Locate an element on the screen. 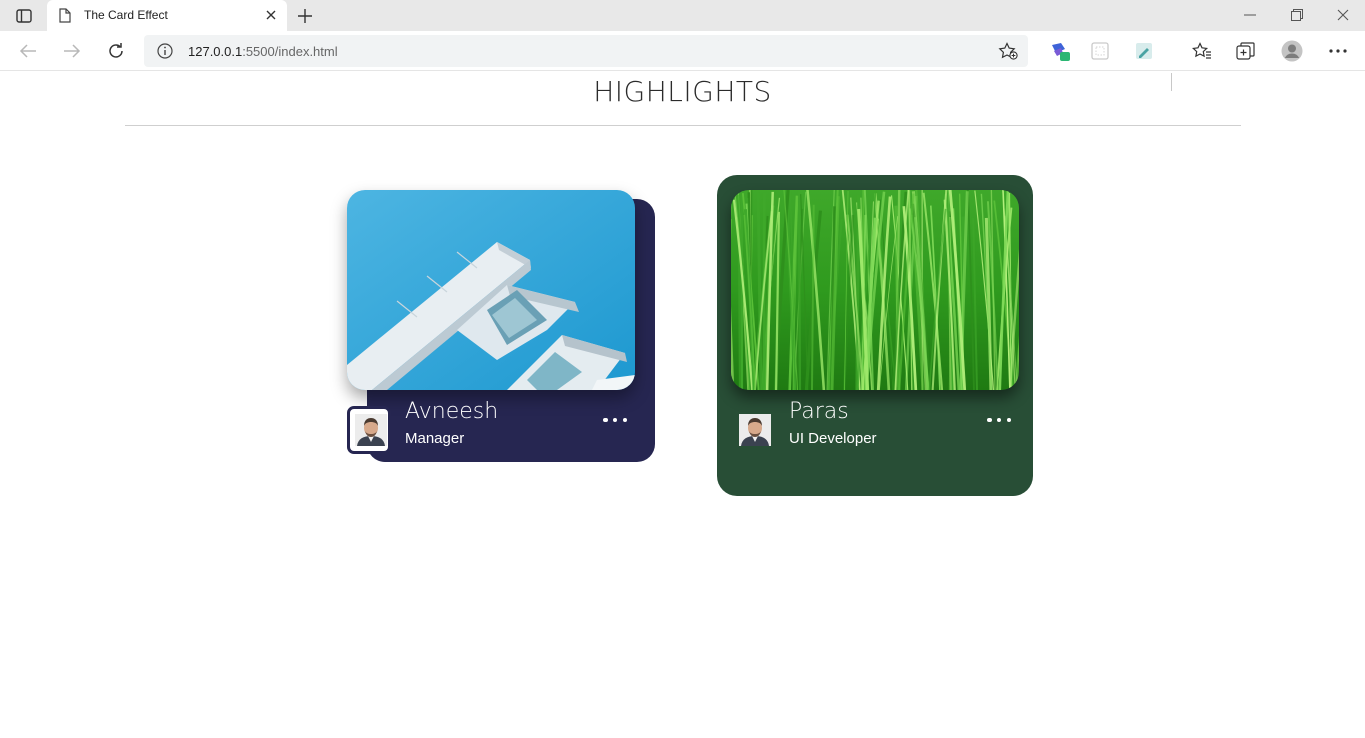 The height and width of the screenshot is (738, 1365). minimize-button is located at coordinates (1250, 15).